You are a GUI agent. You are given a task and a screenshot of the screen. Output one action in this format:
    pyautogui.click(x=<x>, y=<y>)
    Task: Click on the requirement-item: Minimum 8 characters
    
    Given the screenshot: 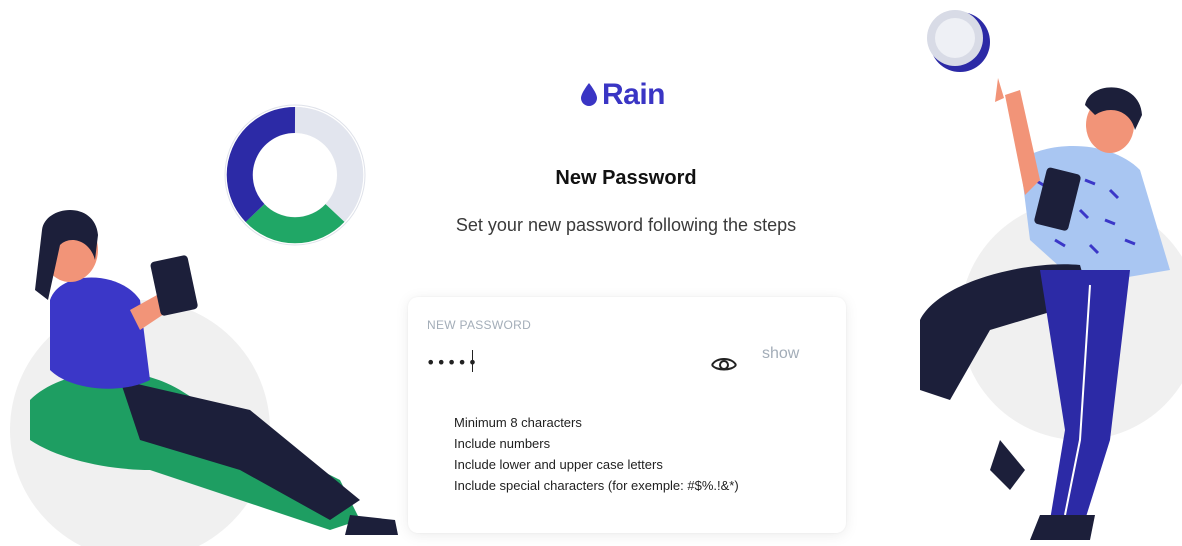 What is the action you would take?
    pyautogui.click(x=518, y=422)
    